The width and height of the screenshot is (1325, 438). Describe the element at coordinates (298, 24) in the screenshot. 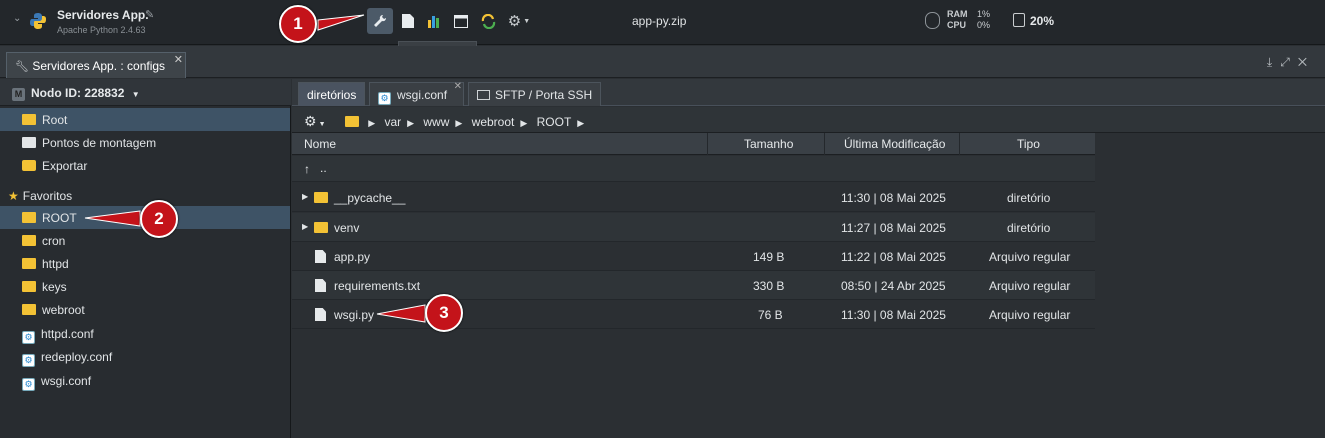

I see `callout-badge-1: 1` at that location.